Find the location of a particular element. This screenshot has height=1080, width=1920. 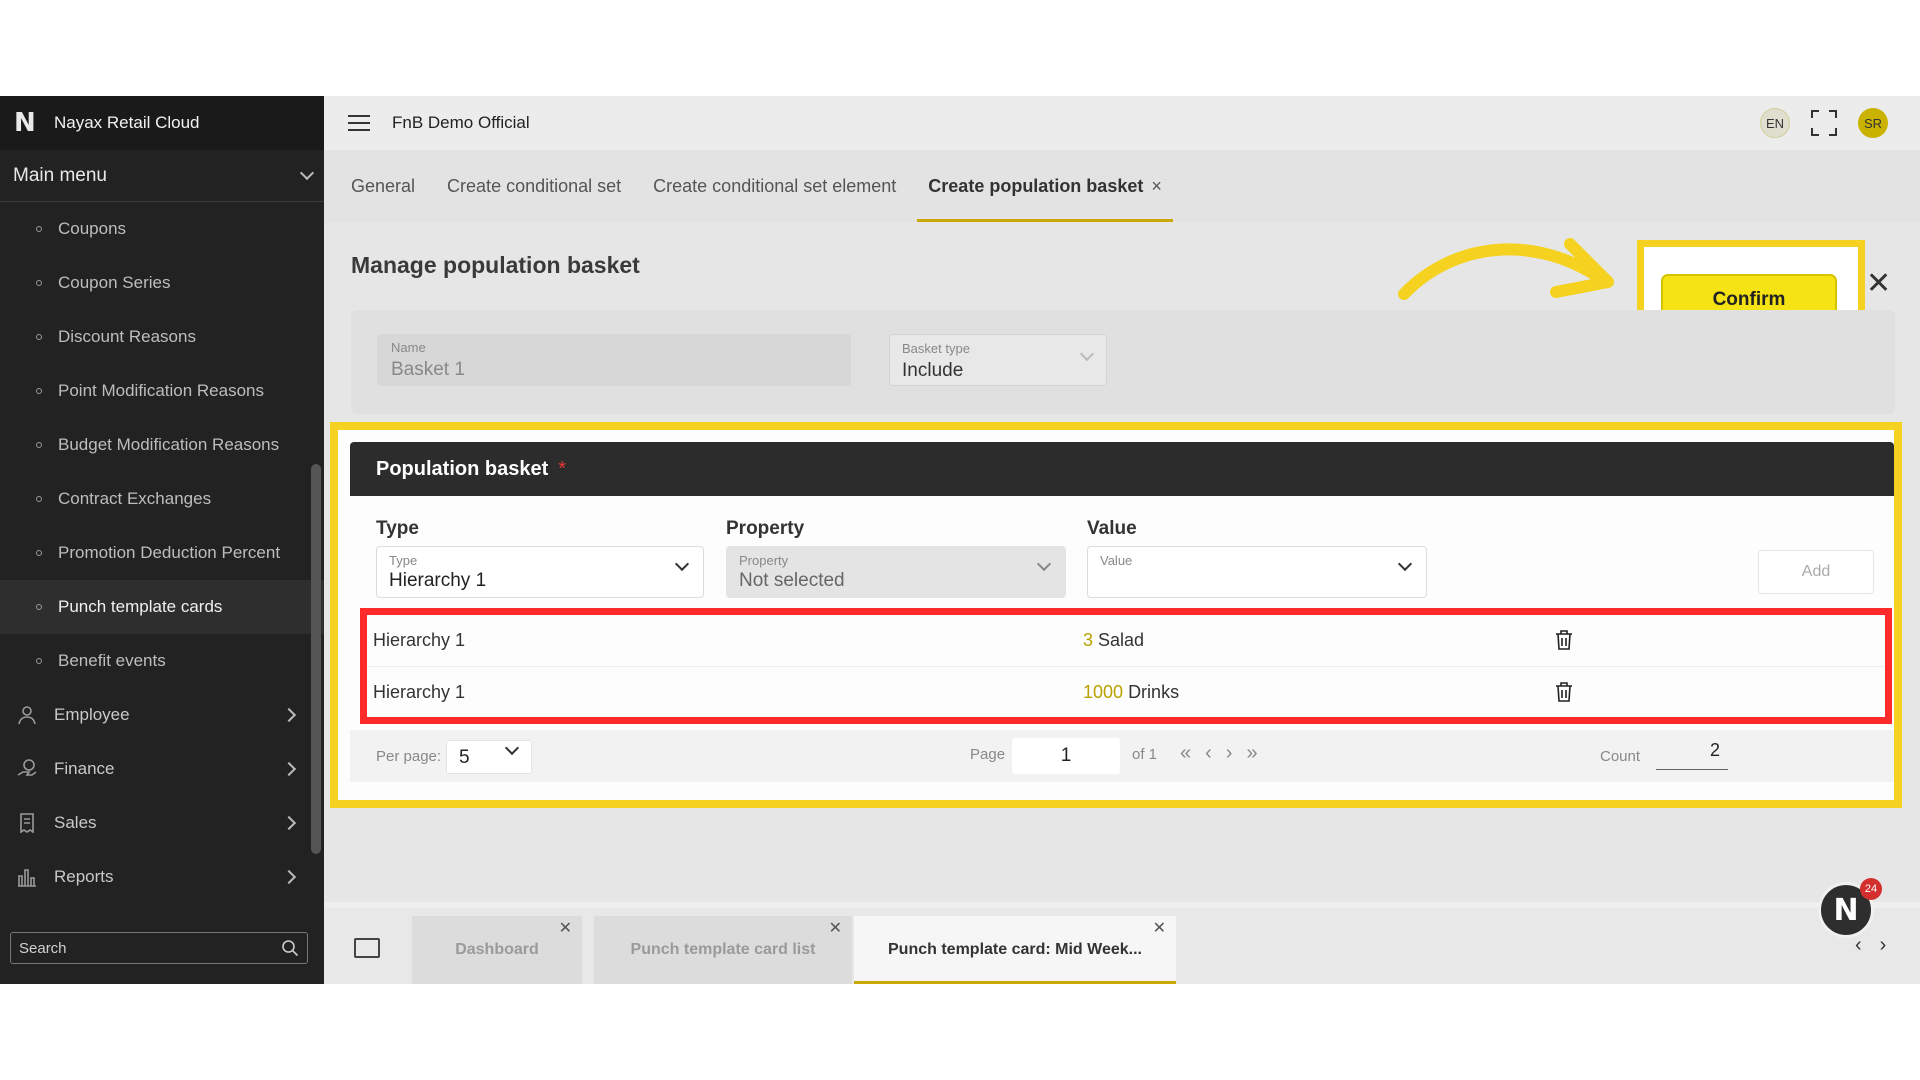

sidebar-item-punch-template-cards: Punch template cards is located at coordinates (162, 607).